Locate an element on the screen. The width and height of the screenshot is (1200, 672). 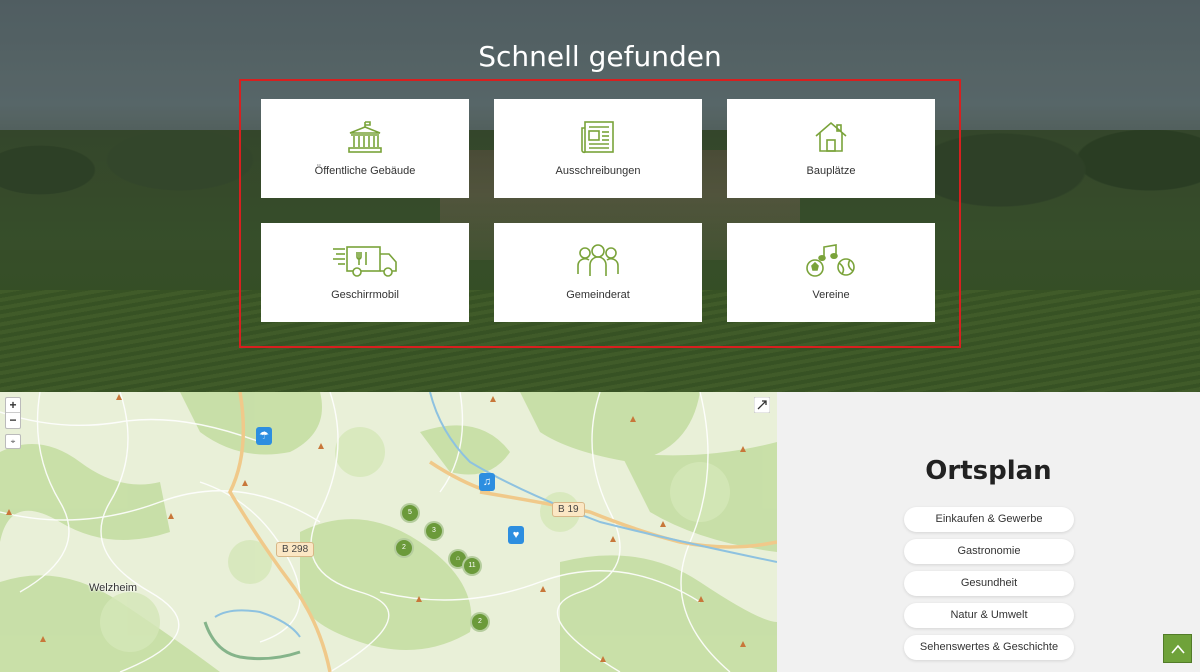
road-label-b298: B 298 is located at coordinates (295, 549).